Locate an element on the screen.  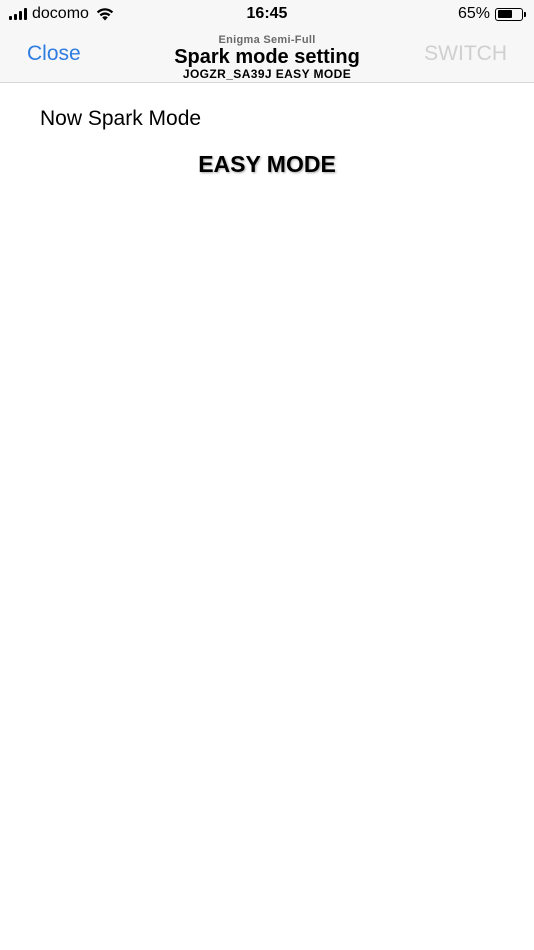
battery-fill is located at coordinates (504, 14).